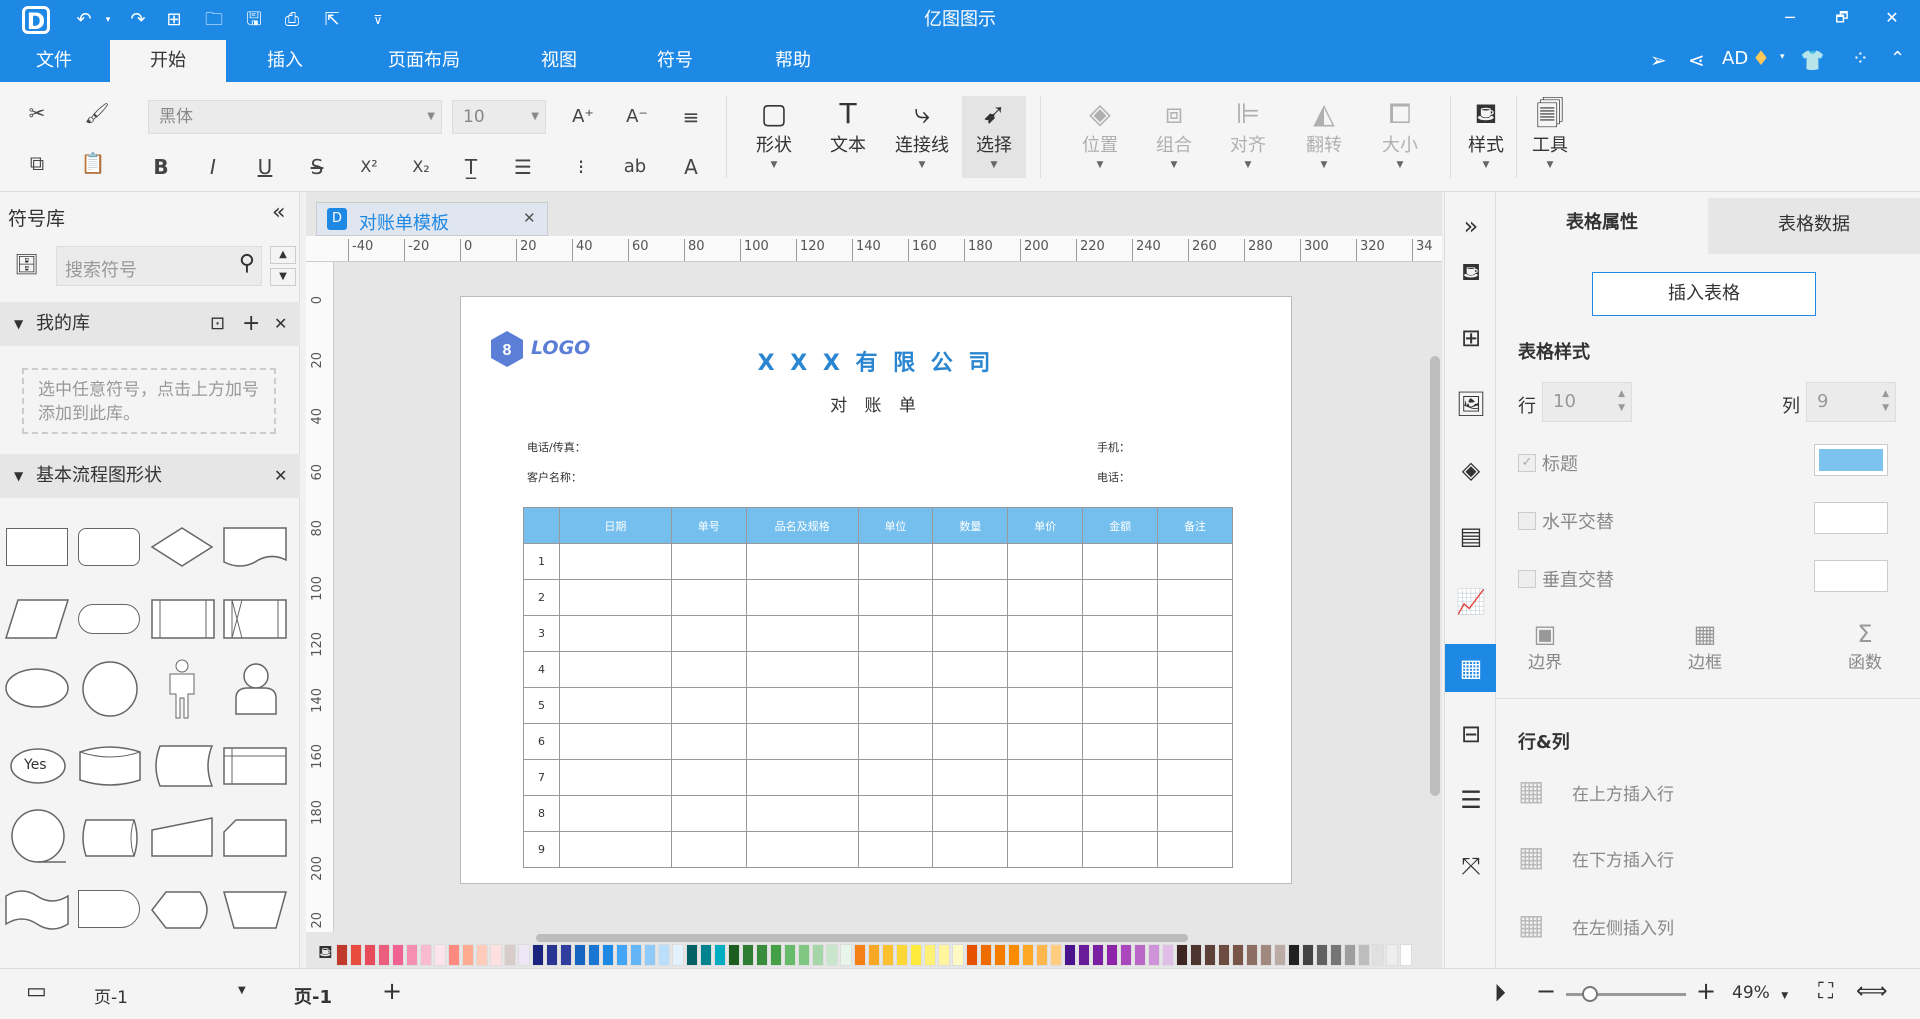 The height and width of the screenshot is (1019, 1920). Describe the element at coordinates (1195, 525) in the screenshot. I see `table-header-cell: 备注` at that location.